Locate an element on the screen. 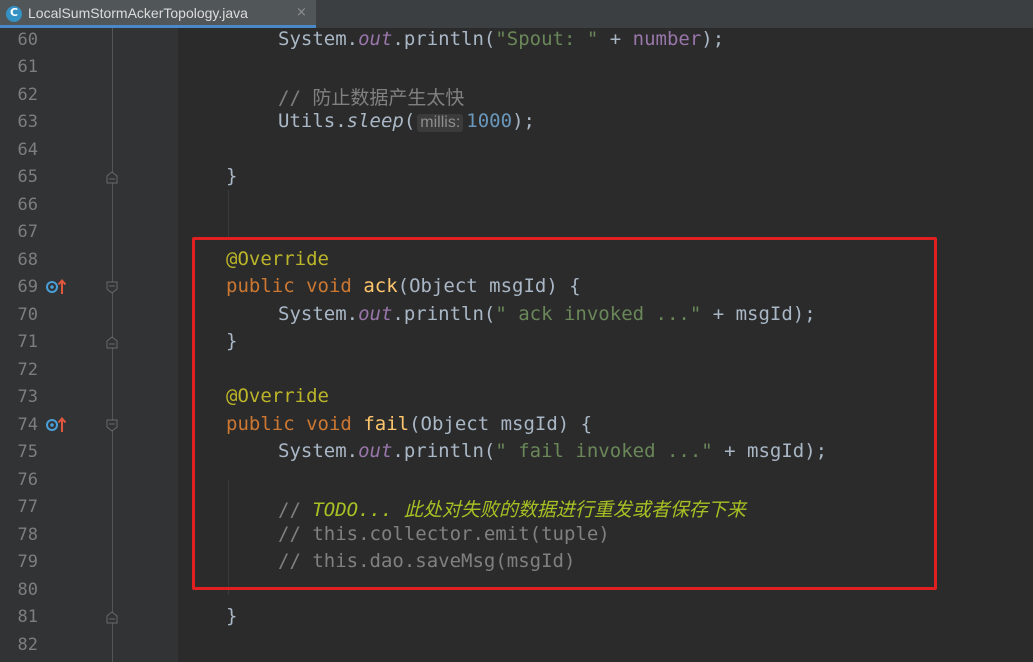  line-number: 80 is located at coordinates (27, 590).